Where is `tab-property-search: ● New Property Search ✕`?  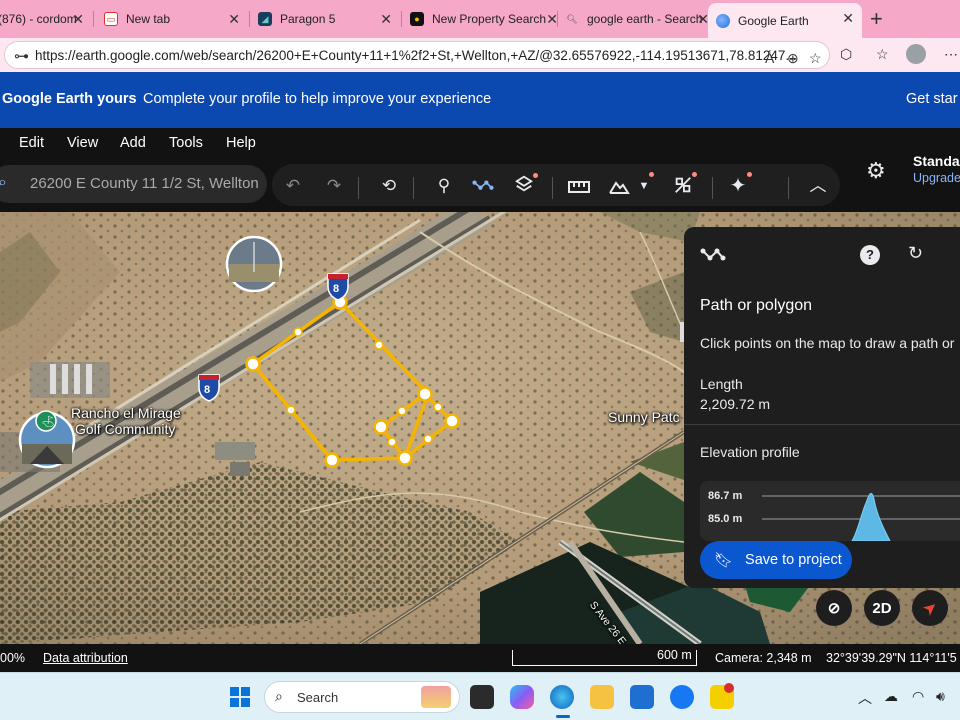 tab-property-search: ● New Property Search ✕ is located at coordinates (480, 19).